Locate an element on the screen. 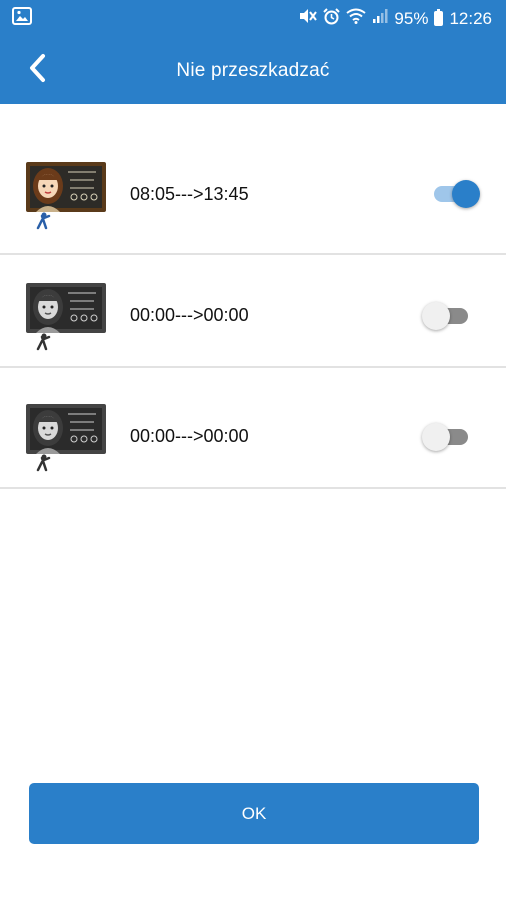  wifi-icon is located at coordinates (356, 18).